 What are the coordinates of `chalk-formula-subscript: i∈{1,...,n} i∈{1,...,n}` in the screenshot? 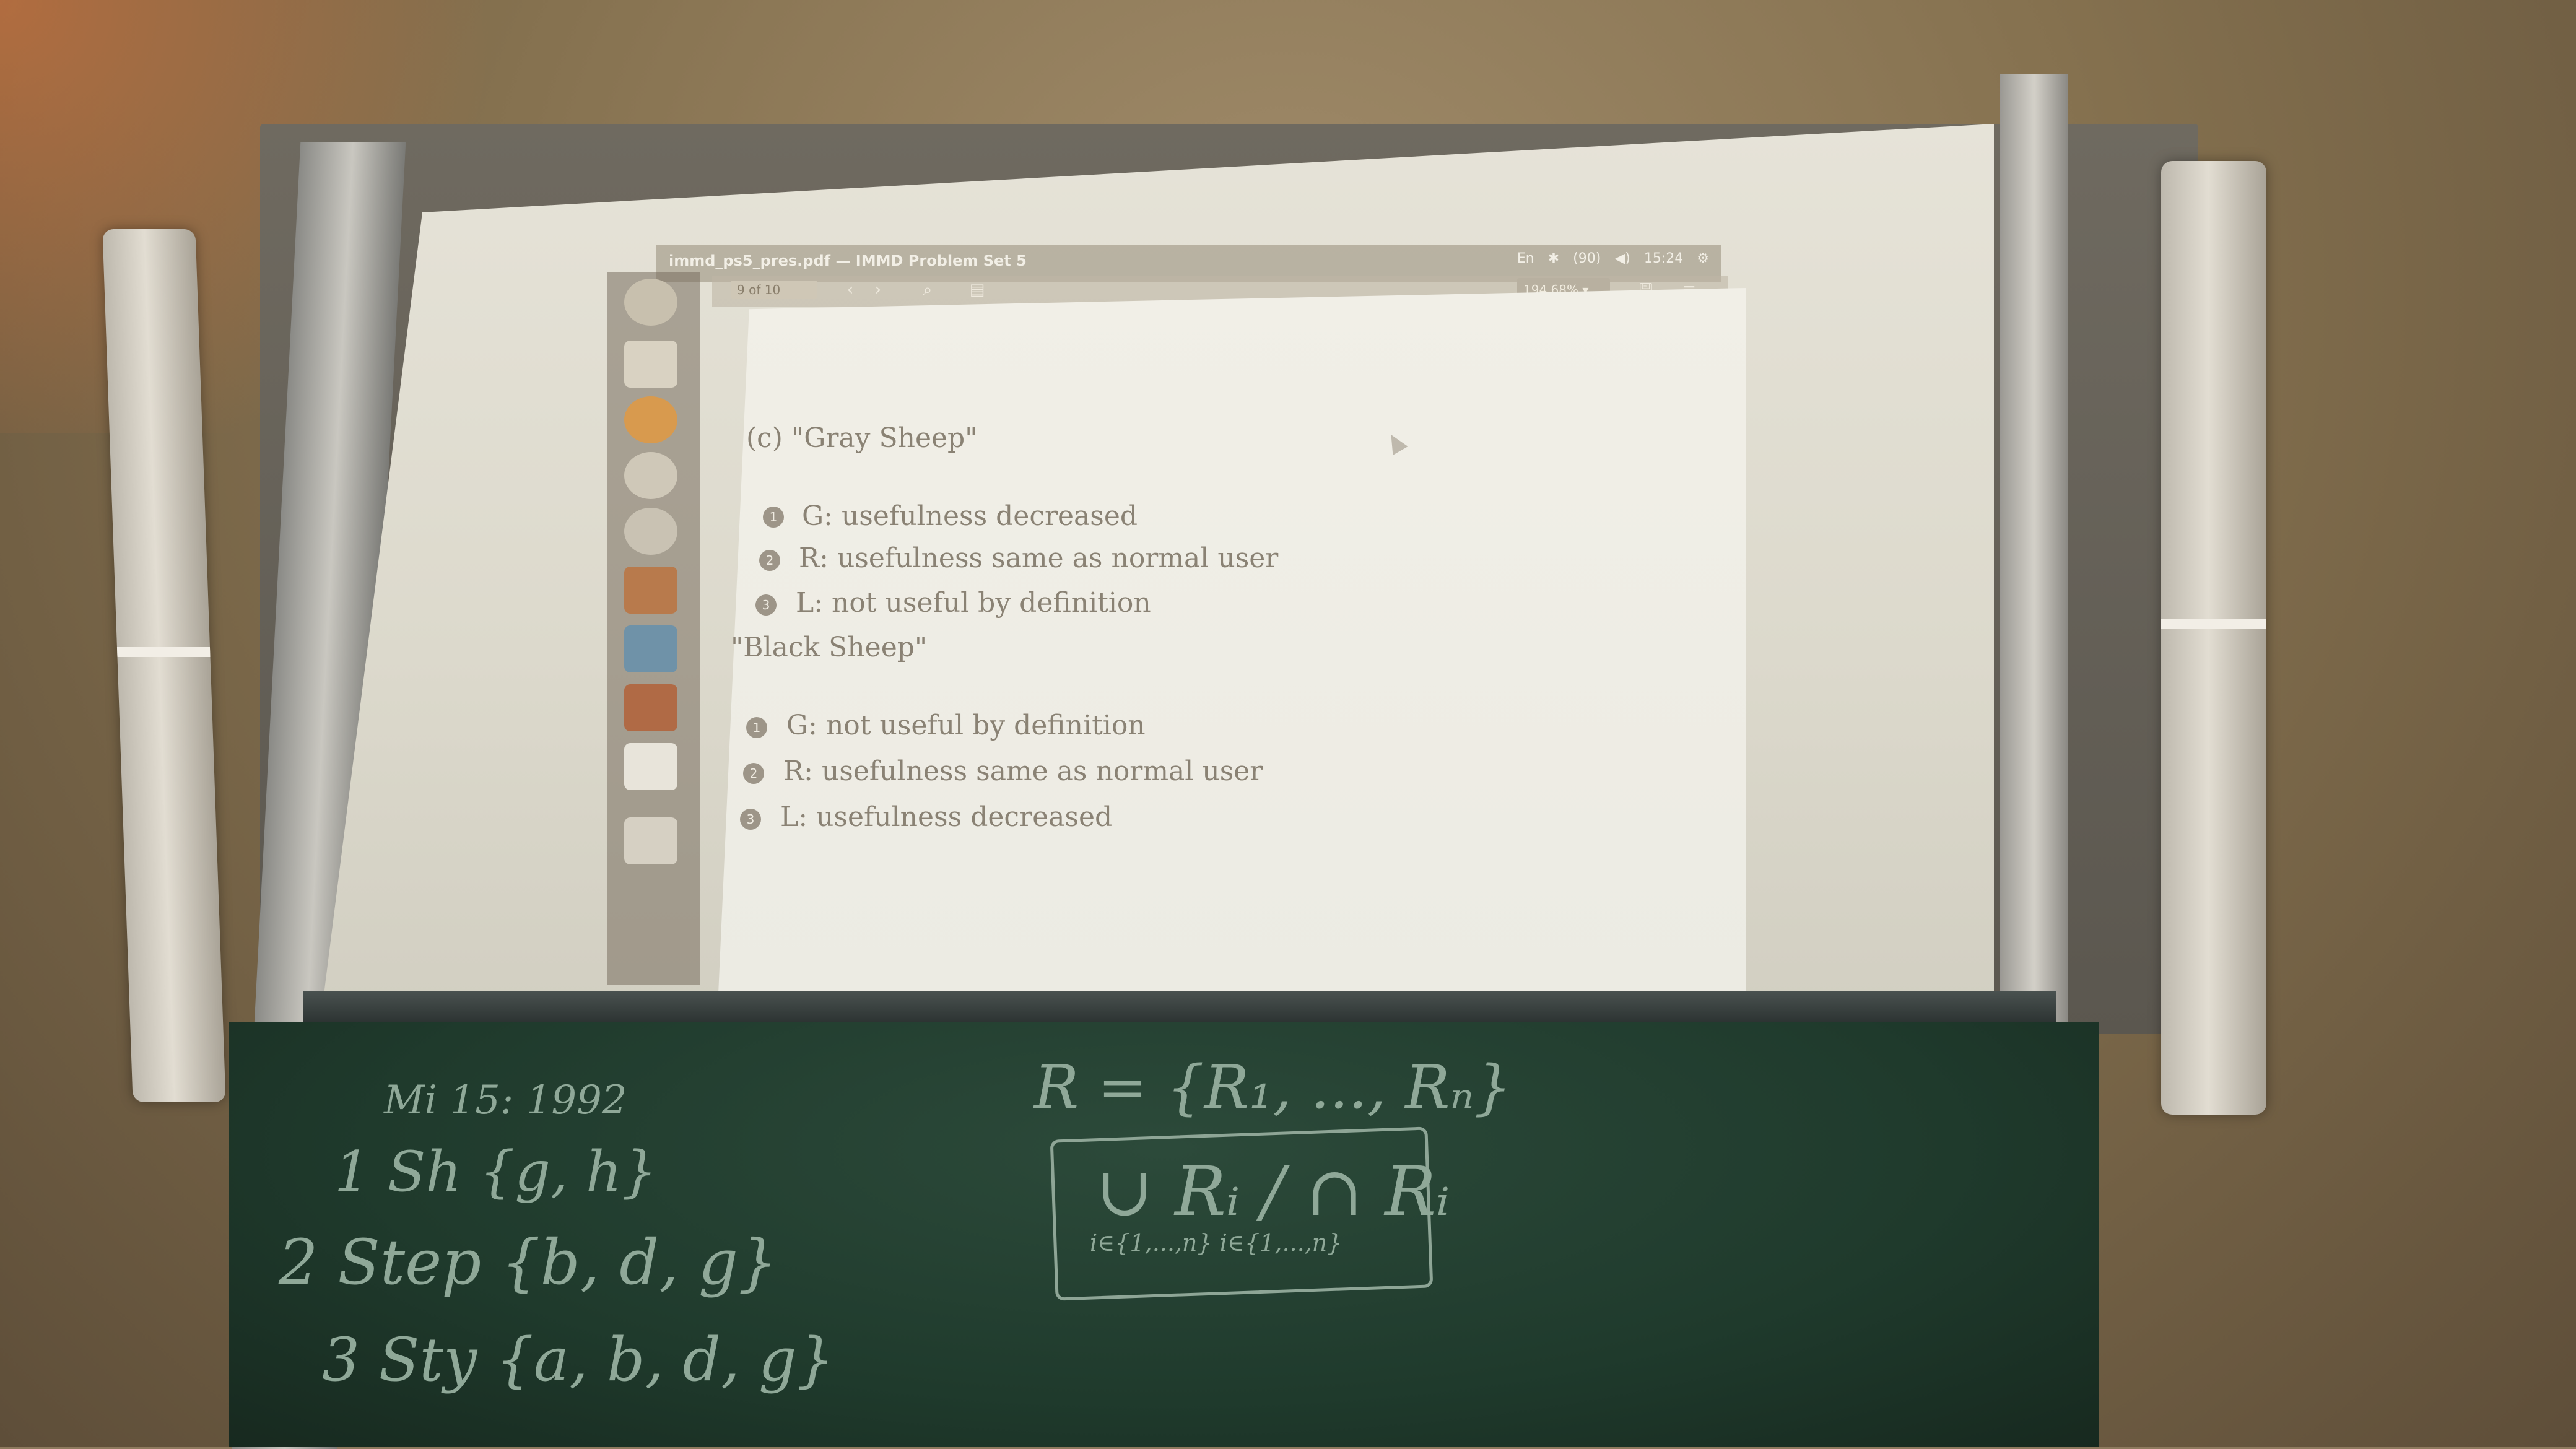 It's located at (1216, 1242).